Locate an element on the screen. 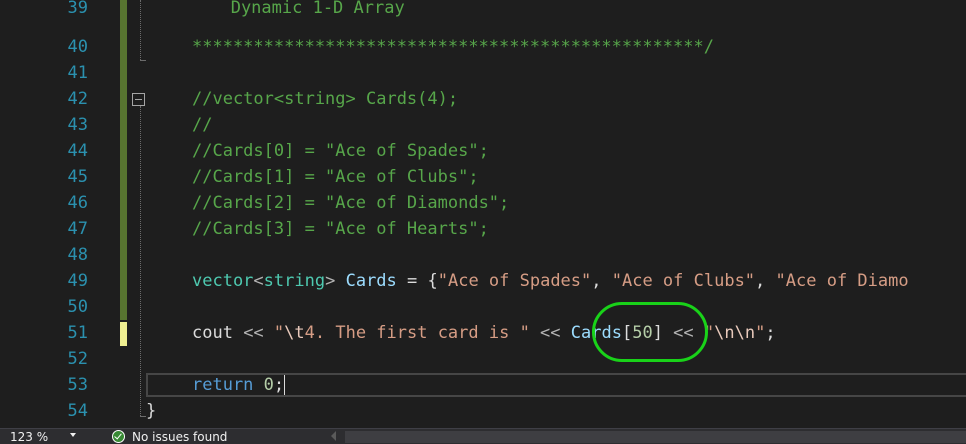 This screenshot has width=966, height=444. code-line-39: Dynamic 1-D Array is located at coordinates (302, 10).